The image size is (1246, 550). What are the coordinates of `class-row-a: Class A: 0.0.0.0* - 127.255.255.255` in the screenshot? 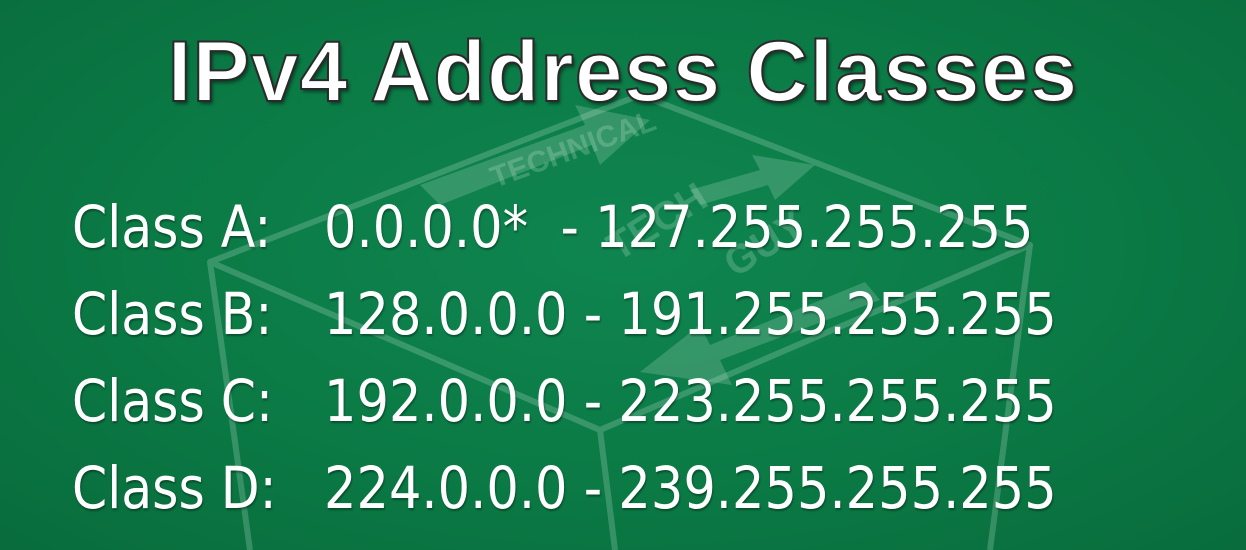 It's located at (652, 227).